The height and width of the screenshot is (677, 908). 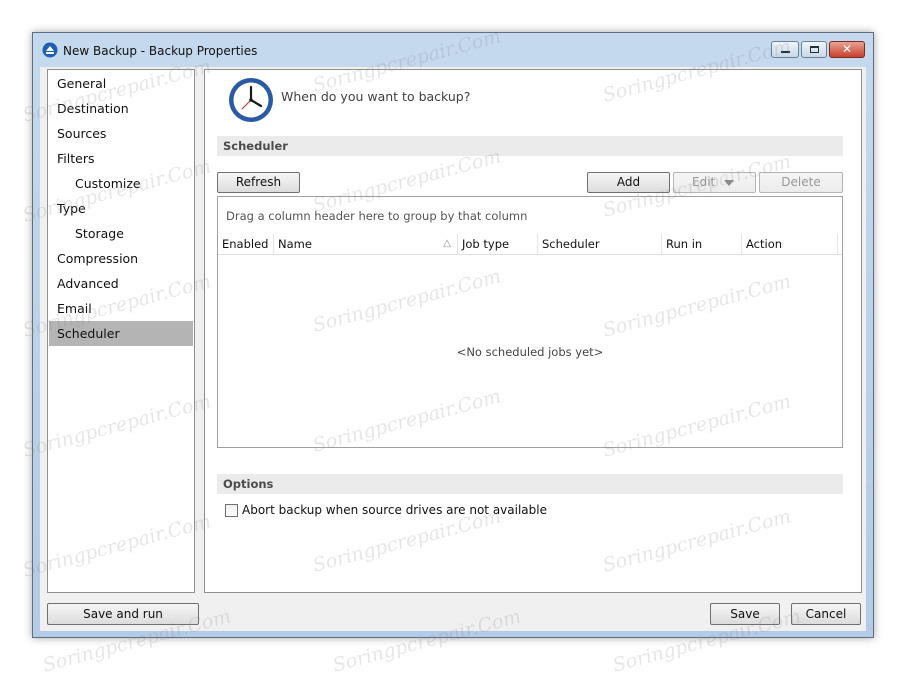 I want to click on column-header-label: Job type, so click(x=486, y=244).